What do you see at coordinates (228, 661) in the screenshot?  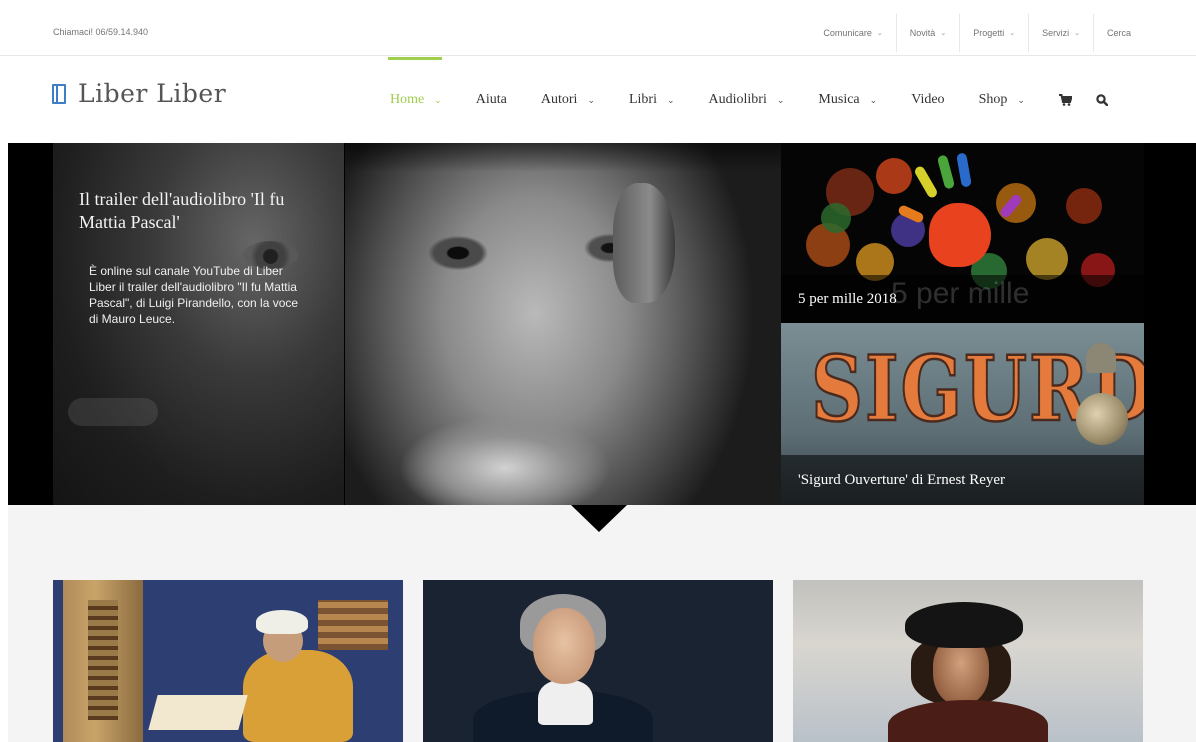 I see `card-scholar-painting` at bounding box center [228, 661].